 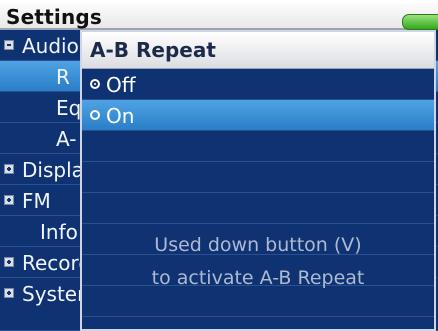 I want to click on header-bar: Settings, so click(x=219, y=15).